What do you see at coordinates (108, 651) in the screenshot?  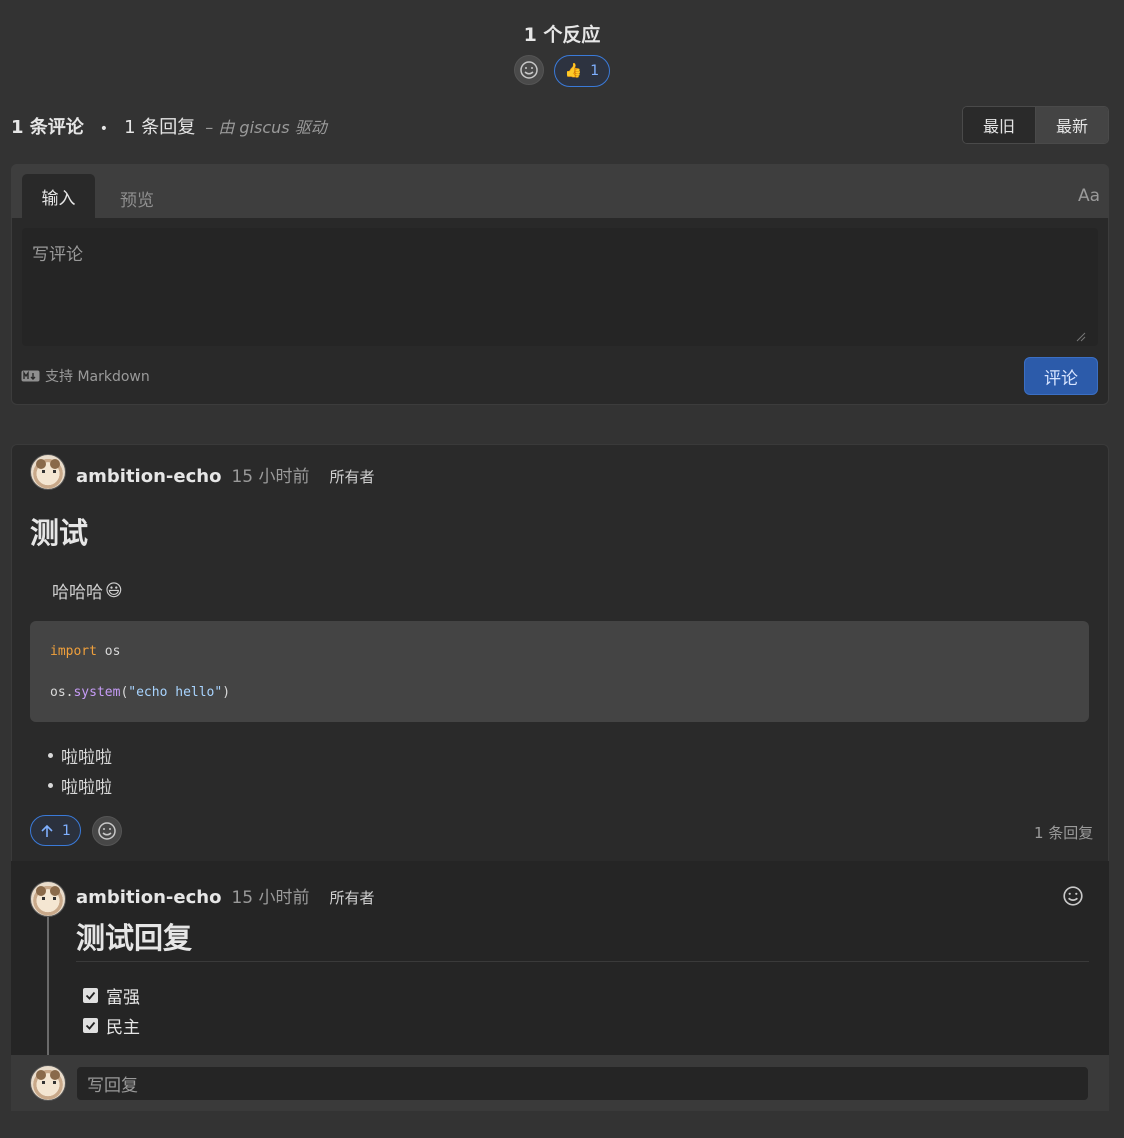 I see `code-module: os` at bounding box center [108, 651].